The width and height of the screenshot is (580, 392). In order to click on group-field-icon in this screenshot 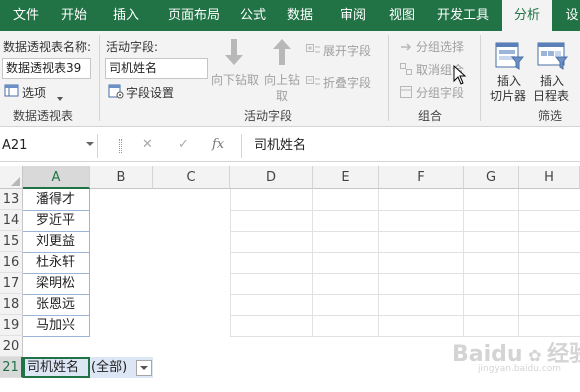, I will do `click(406, 92)`.